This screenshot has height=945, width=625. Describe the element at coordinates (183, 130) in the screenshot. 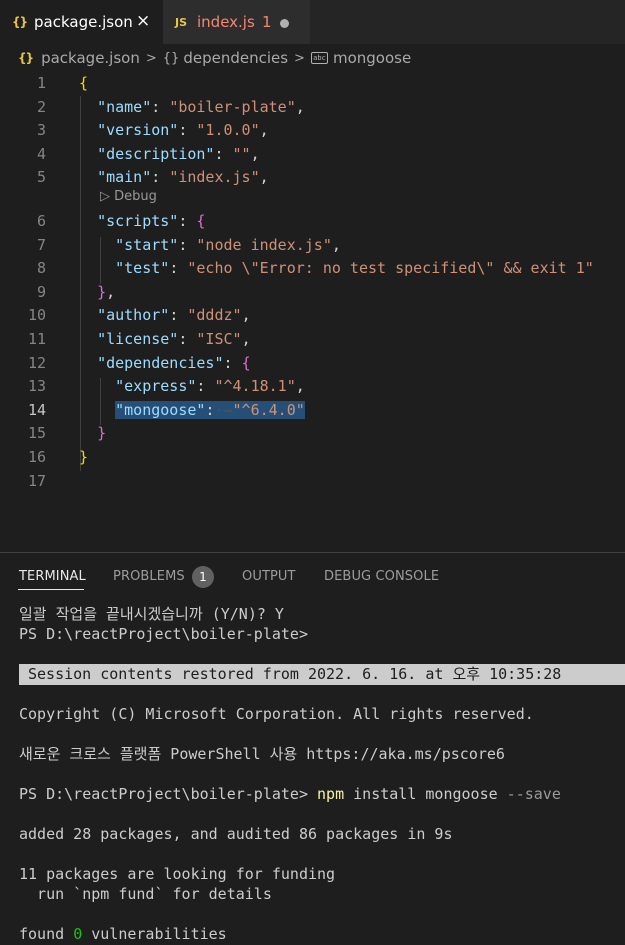

I see `code-text: "version": "1.0.0",` at that location.